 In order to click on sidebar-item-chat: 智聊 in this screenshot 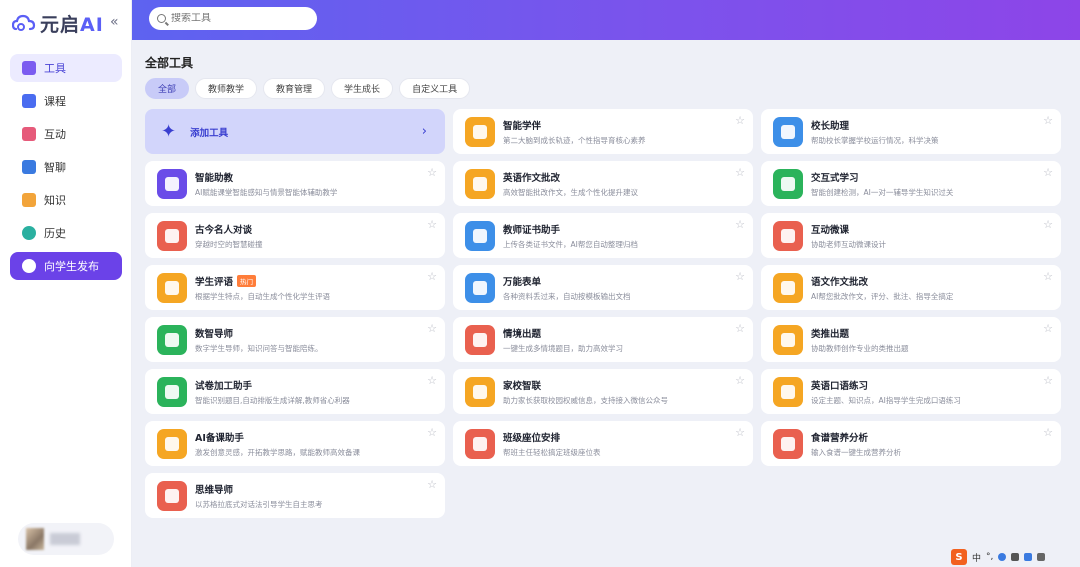, I will do `click(66, 167)`.